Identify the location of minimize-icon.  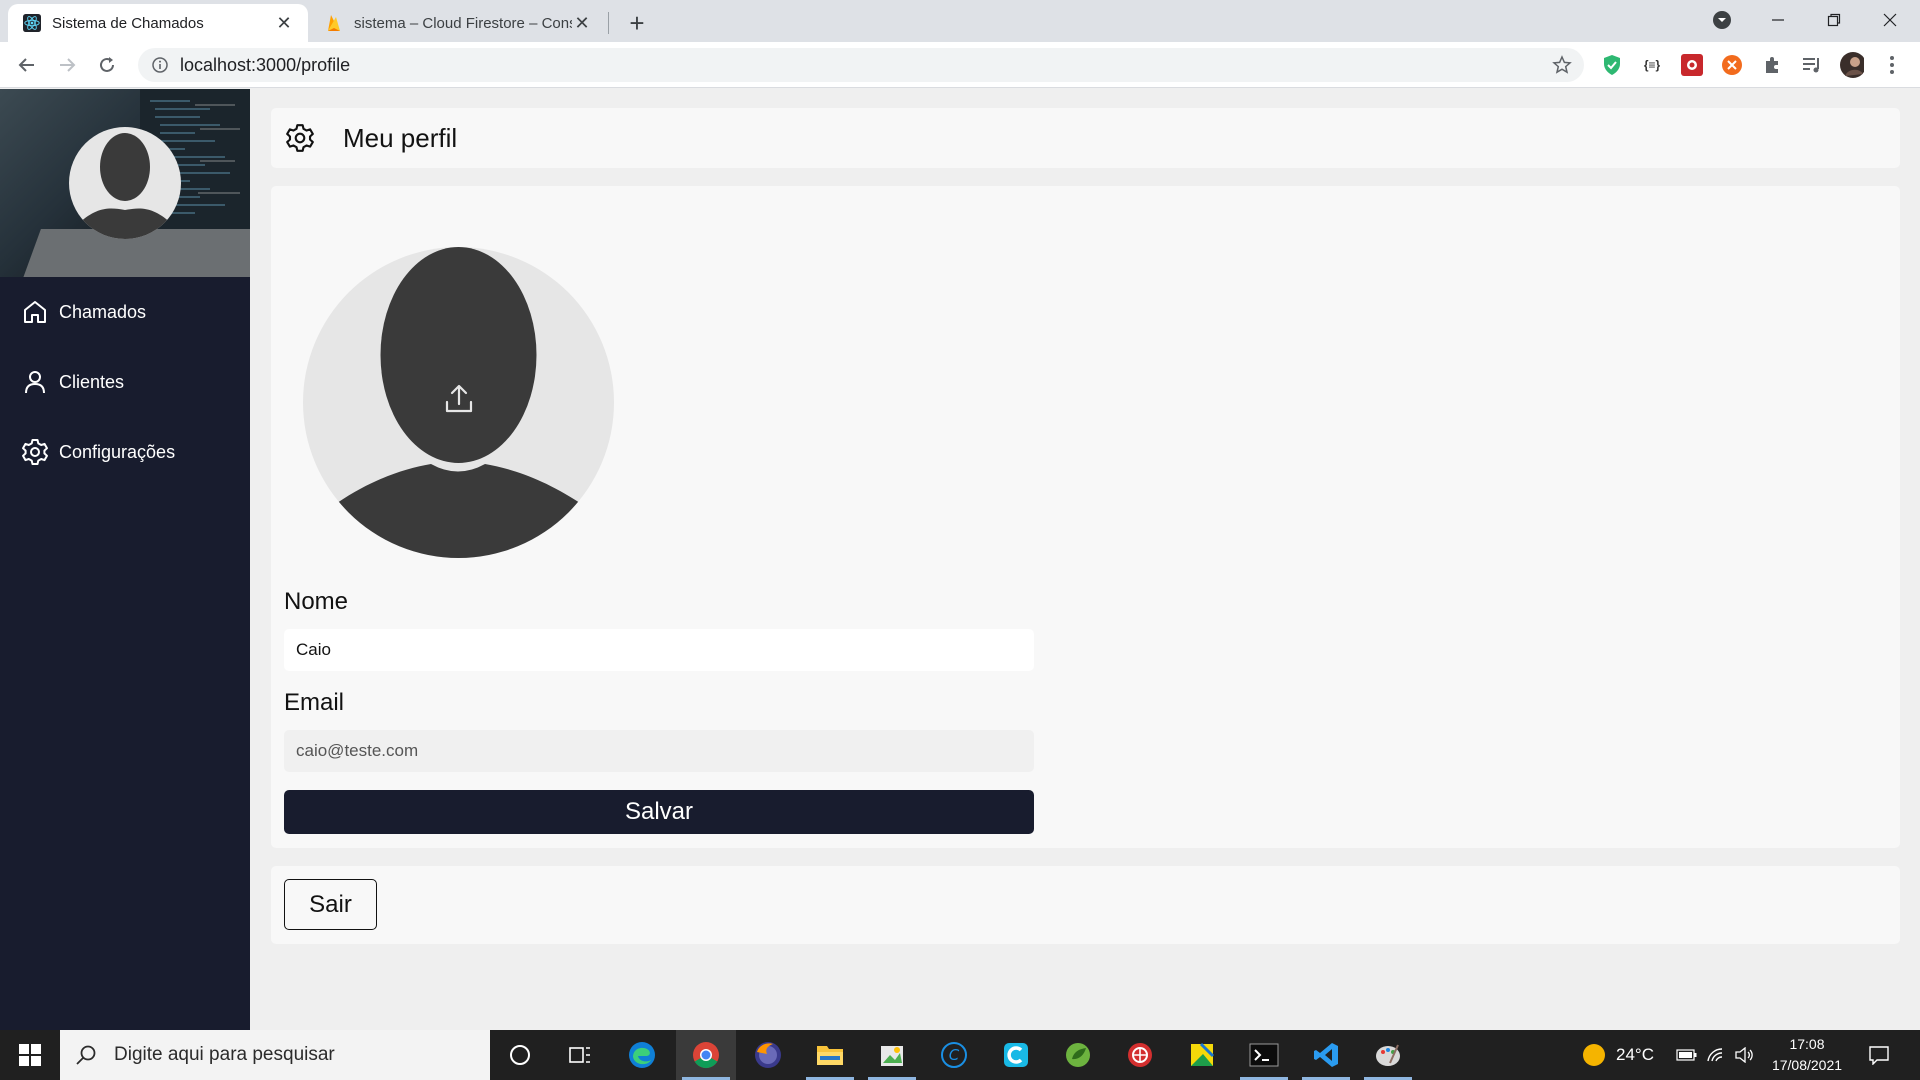
(1778, 20).